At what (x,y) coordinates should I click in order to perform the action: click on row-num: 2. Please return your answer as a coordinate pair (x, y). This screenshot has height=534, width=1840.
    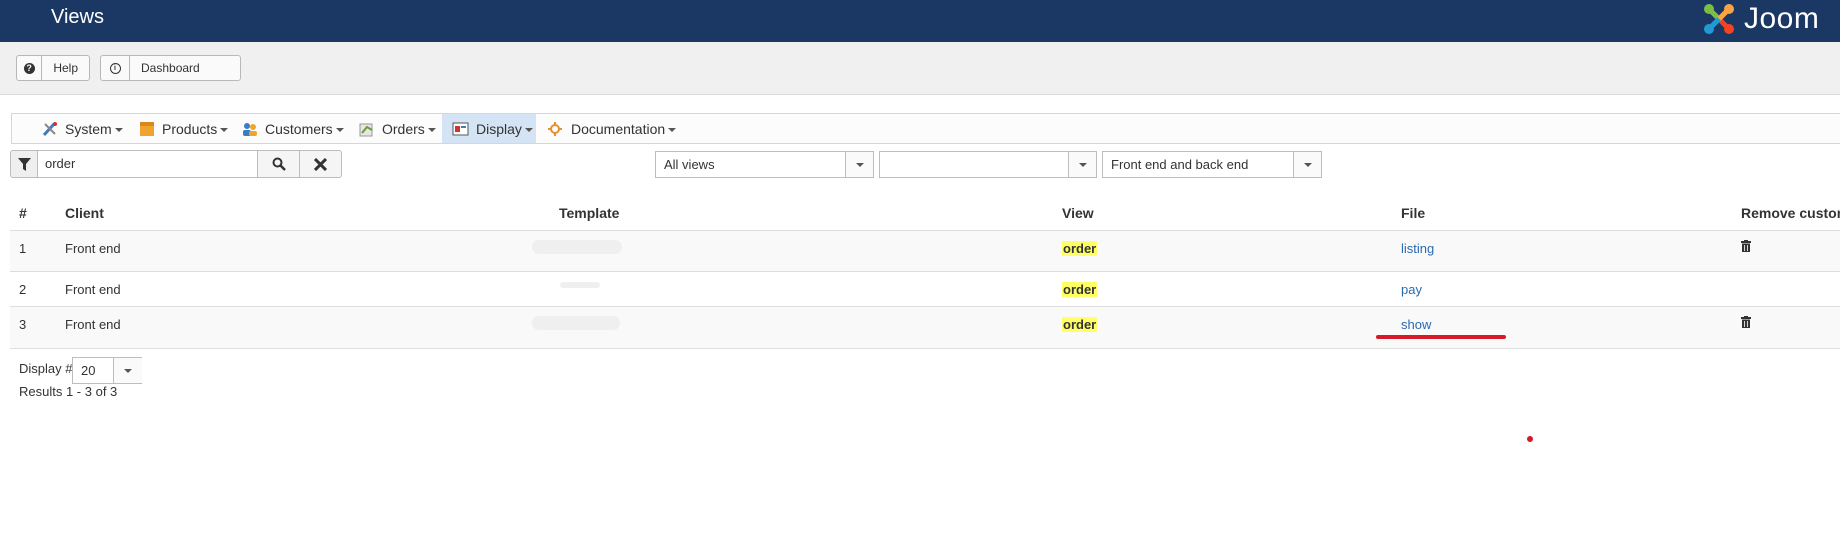
    Looking at the image, I should click on (23, 289).